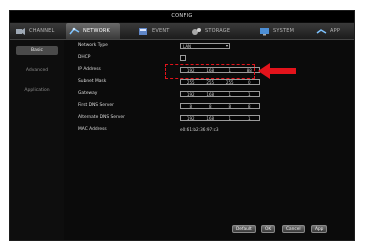  I want to click on alternate-dns-octet: 192, so click(191, 118).